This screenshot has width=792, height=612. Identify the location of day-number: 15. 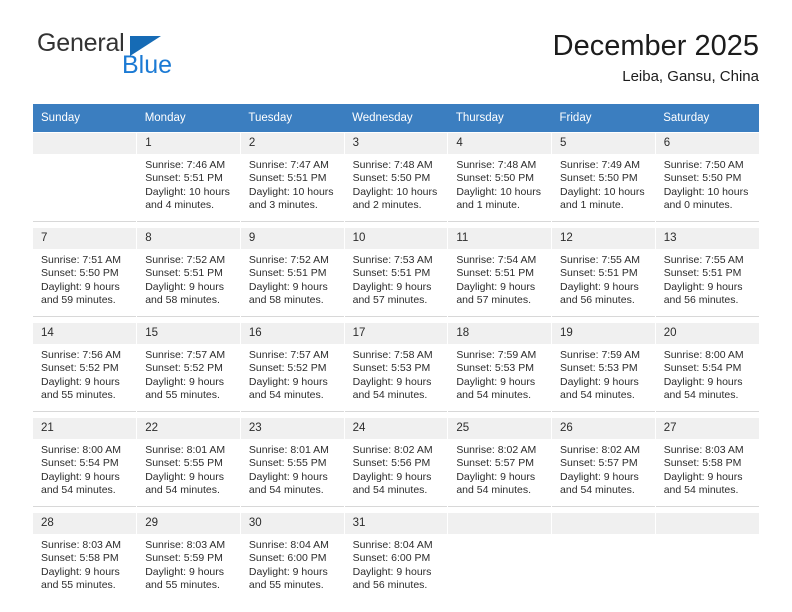
(188, 333).